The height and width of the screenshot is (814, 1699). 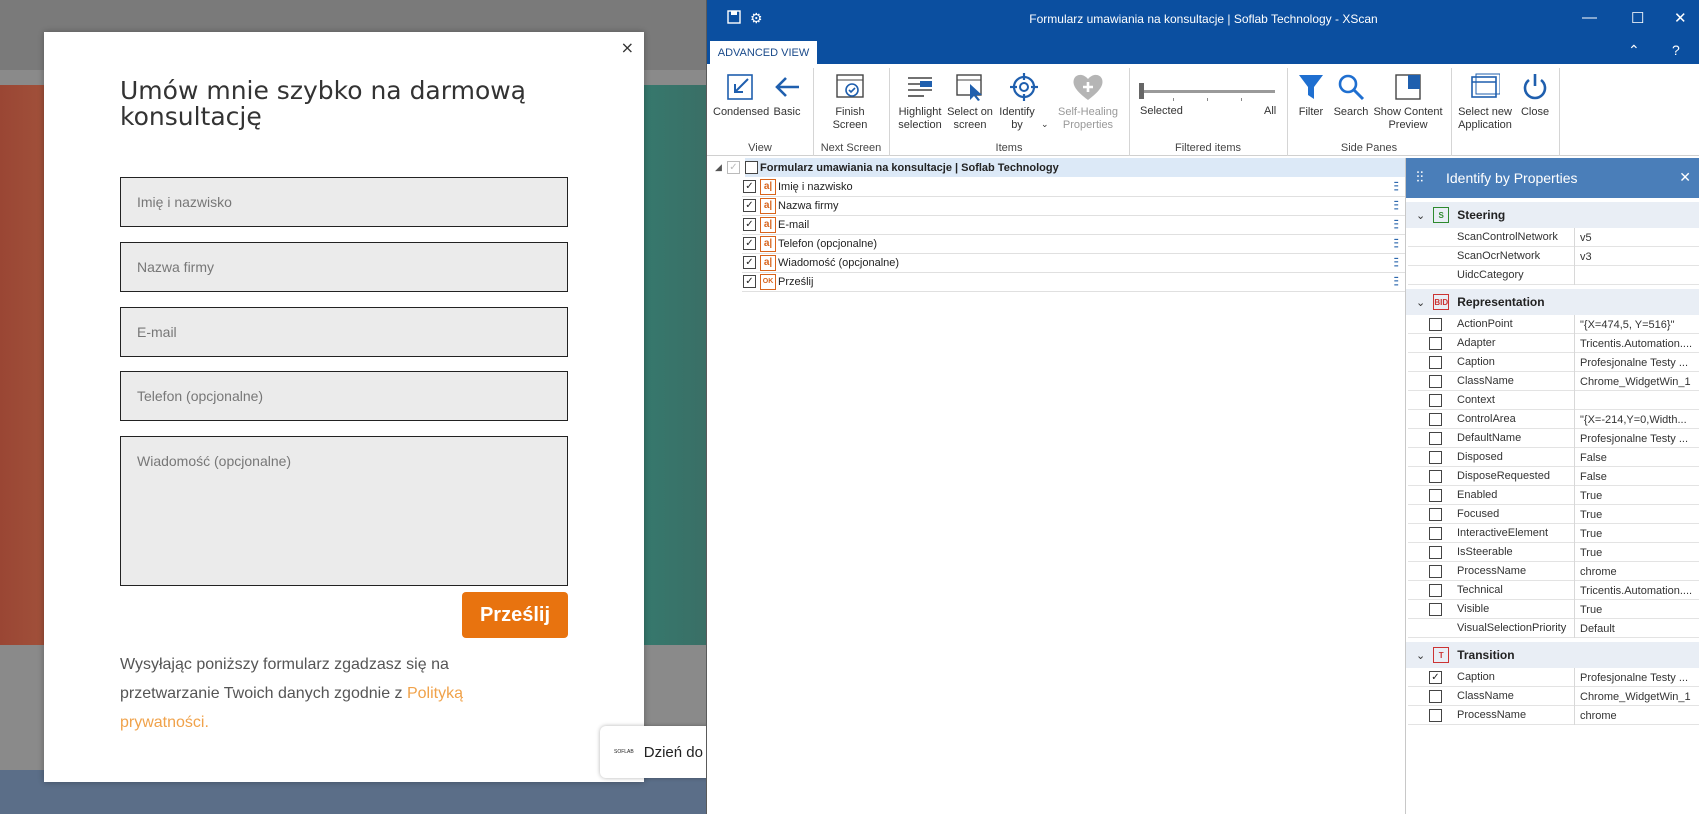 What do you see at coordinates (1074, 243) in the screenshot?
I see `tree-item: ✓ a| Telefon (opcjonalne) ⫶⫶⫶` at bounding box center [1074, 243].